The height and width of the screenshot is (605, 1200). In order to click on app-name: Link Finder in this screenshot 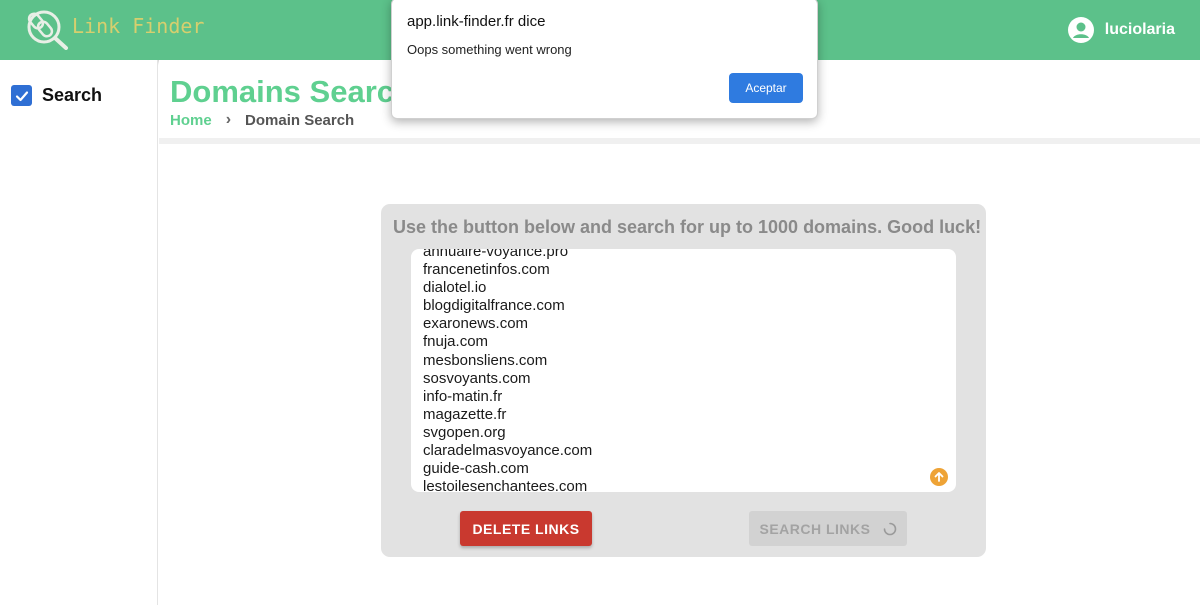, I will do `click(138, 26)`.